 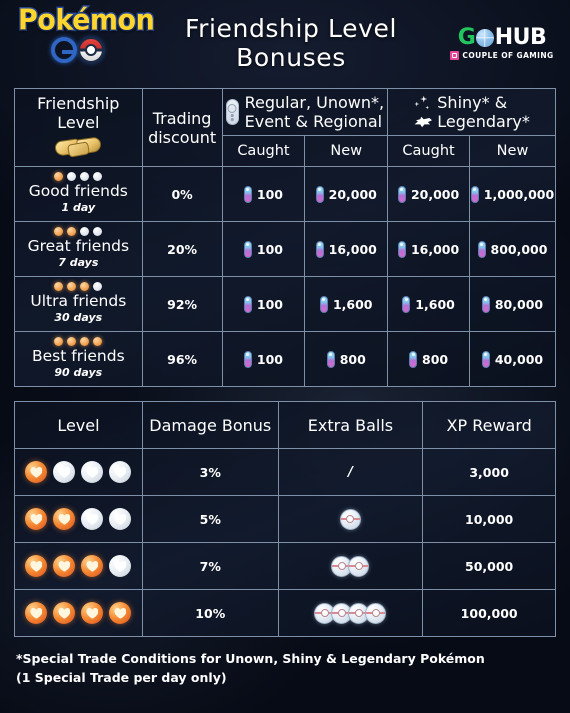 What do you see at coordinates (78, 425) in the screenshot?
I see `header-level: Level` at bounding box center [78, 425].